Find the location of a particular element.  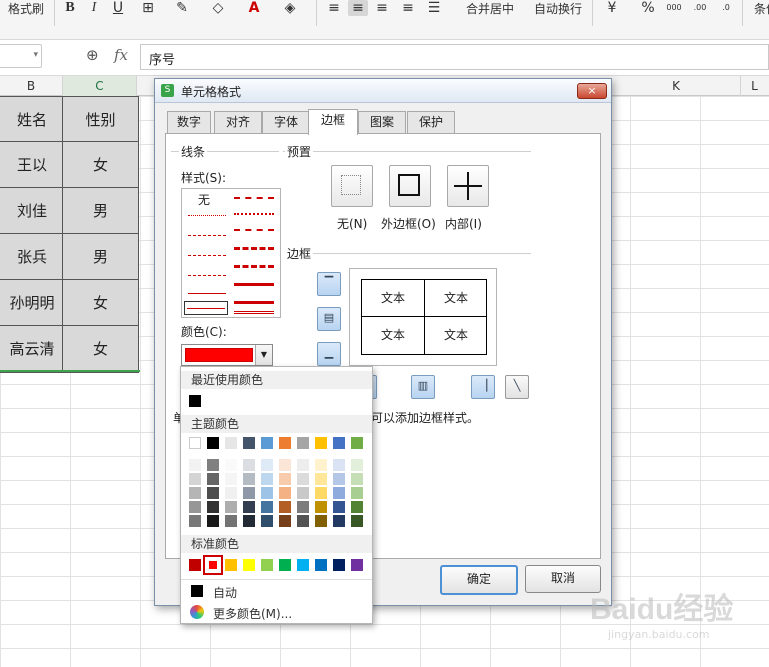

preset-outline-button is located at coordinates (410, 186).